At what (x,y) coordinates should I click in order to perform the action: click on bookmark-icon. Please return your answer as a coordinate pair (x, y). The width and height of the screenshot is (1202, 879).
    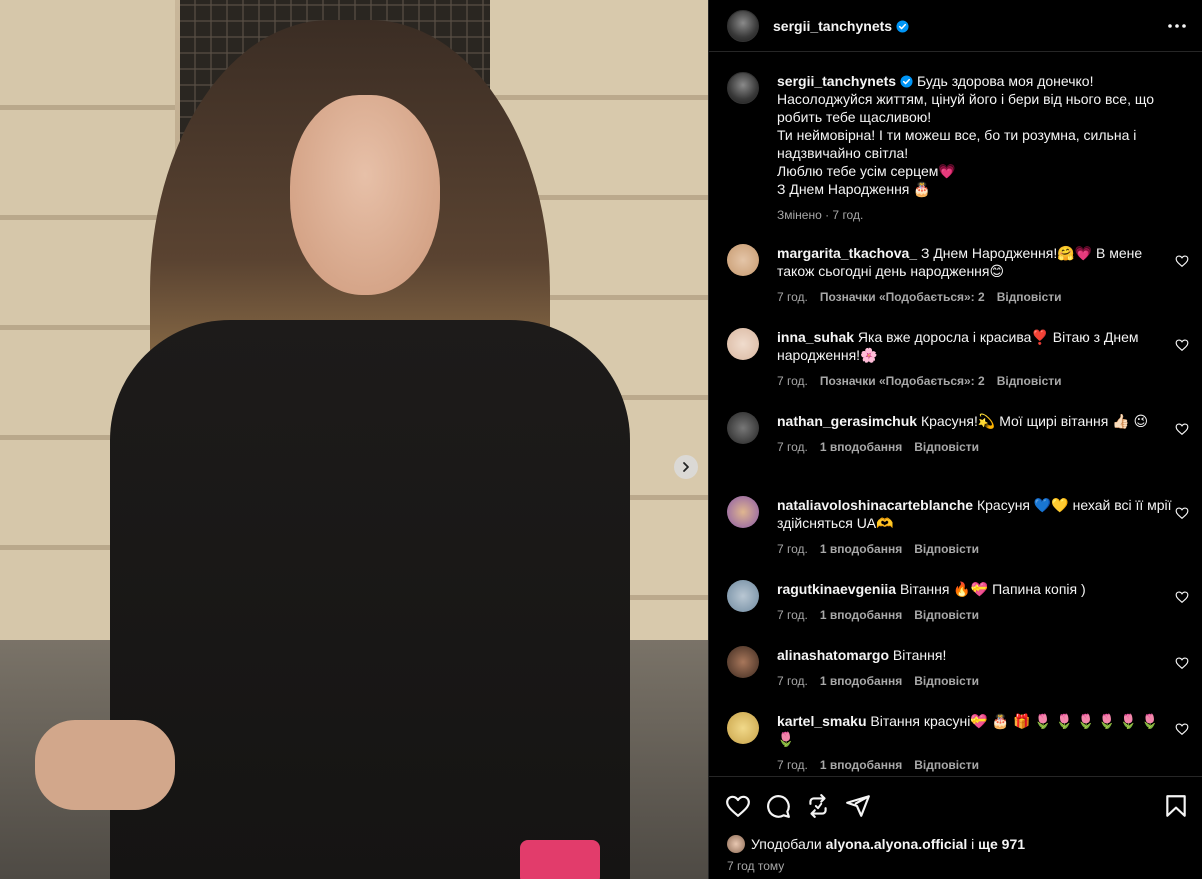
    Looking at the image, I should click on (1176, 806).